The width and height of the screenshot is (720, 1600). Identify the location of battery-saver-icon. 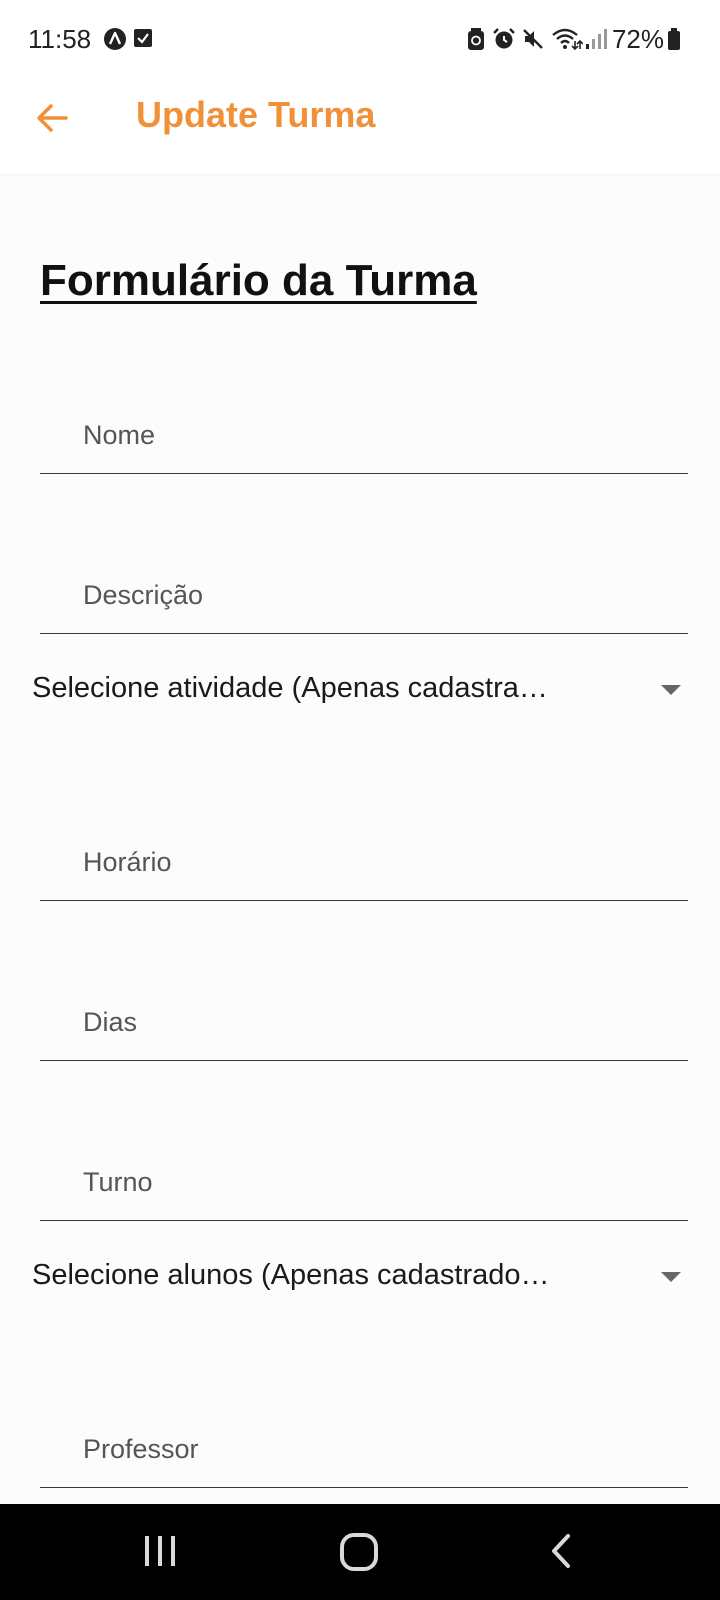
(476, 39).